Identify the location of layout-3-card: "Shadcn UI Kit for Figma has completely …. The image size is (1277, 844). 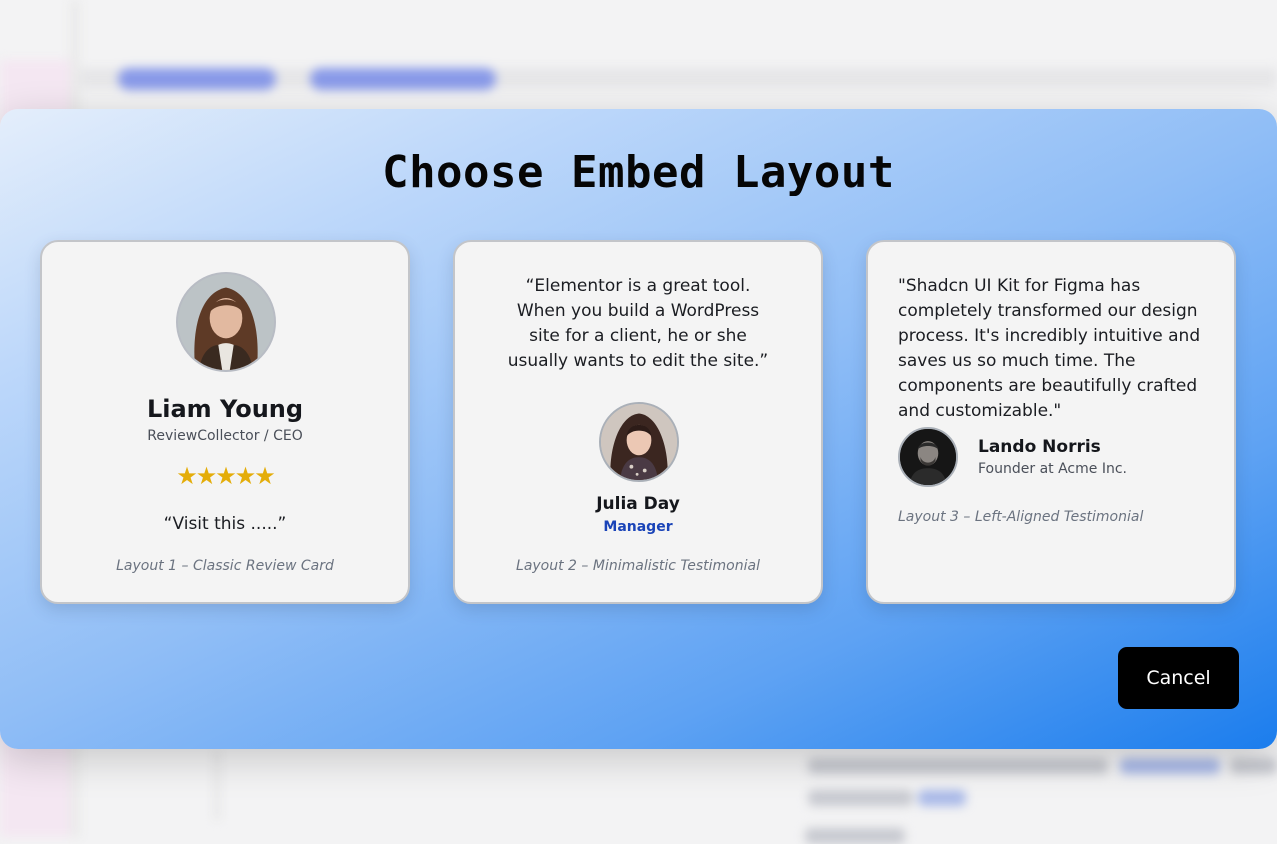
(1051, 422).